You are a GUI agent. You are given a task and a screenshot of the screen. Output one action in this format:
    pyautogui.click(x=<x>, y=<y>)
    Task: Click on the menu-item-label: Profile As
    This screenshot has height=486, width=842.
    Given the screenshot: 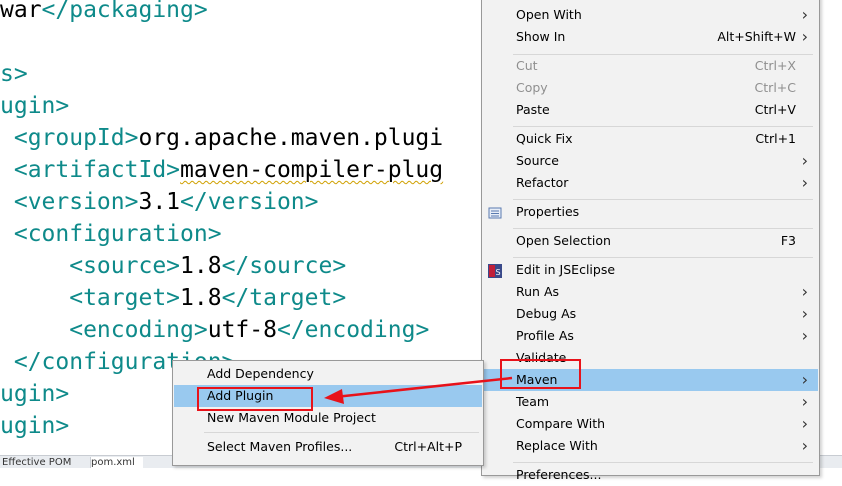 What is the action you would take?
    pyautogui.click(x=545, y=335)
    